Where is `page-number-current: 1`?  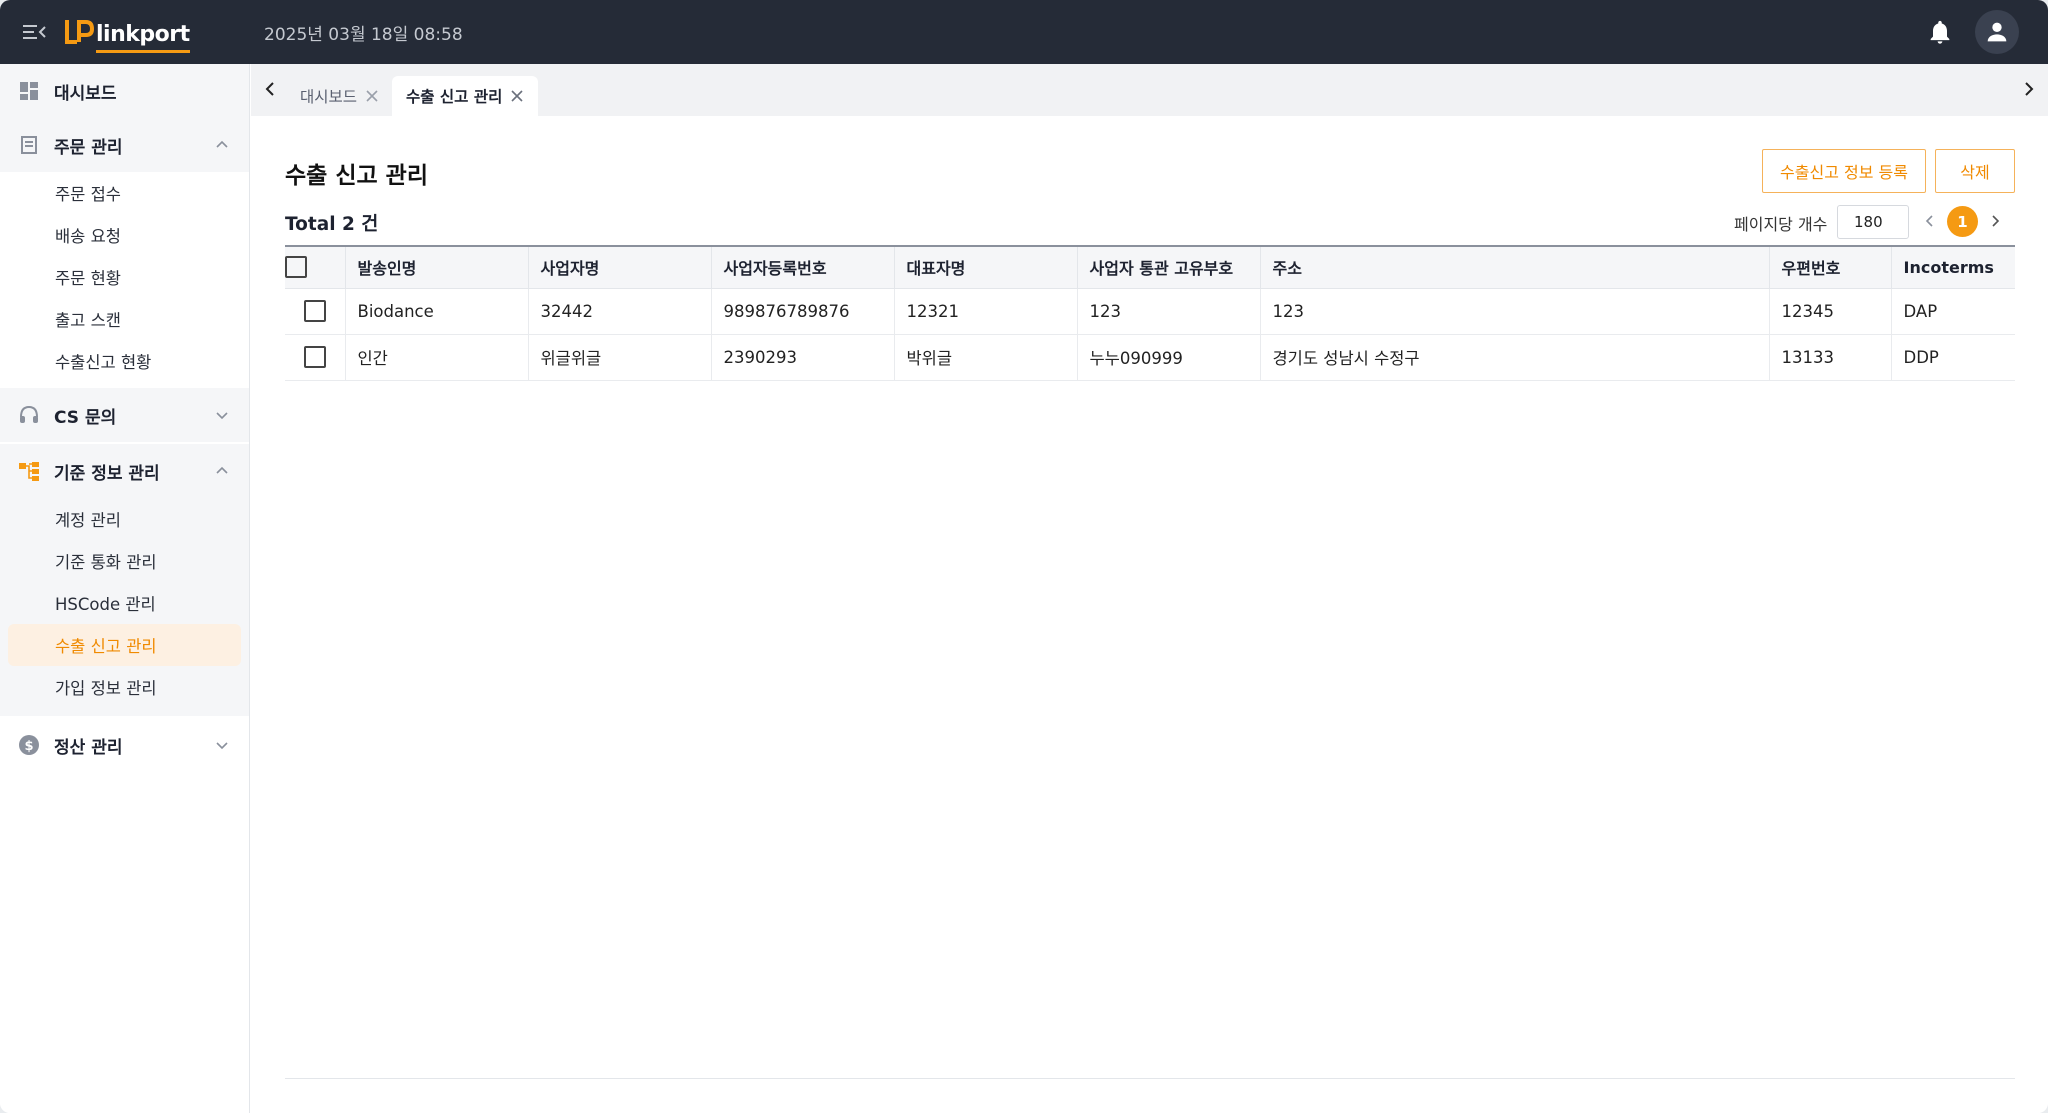 page-number-current: 1 is located at coordinates (1962, 221).